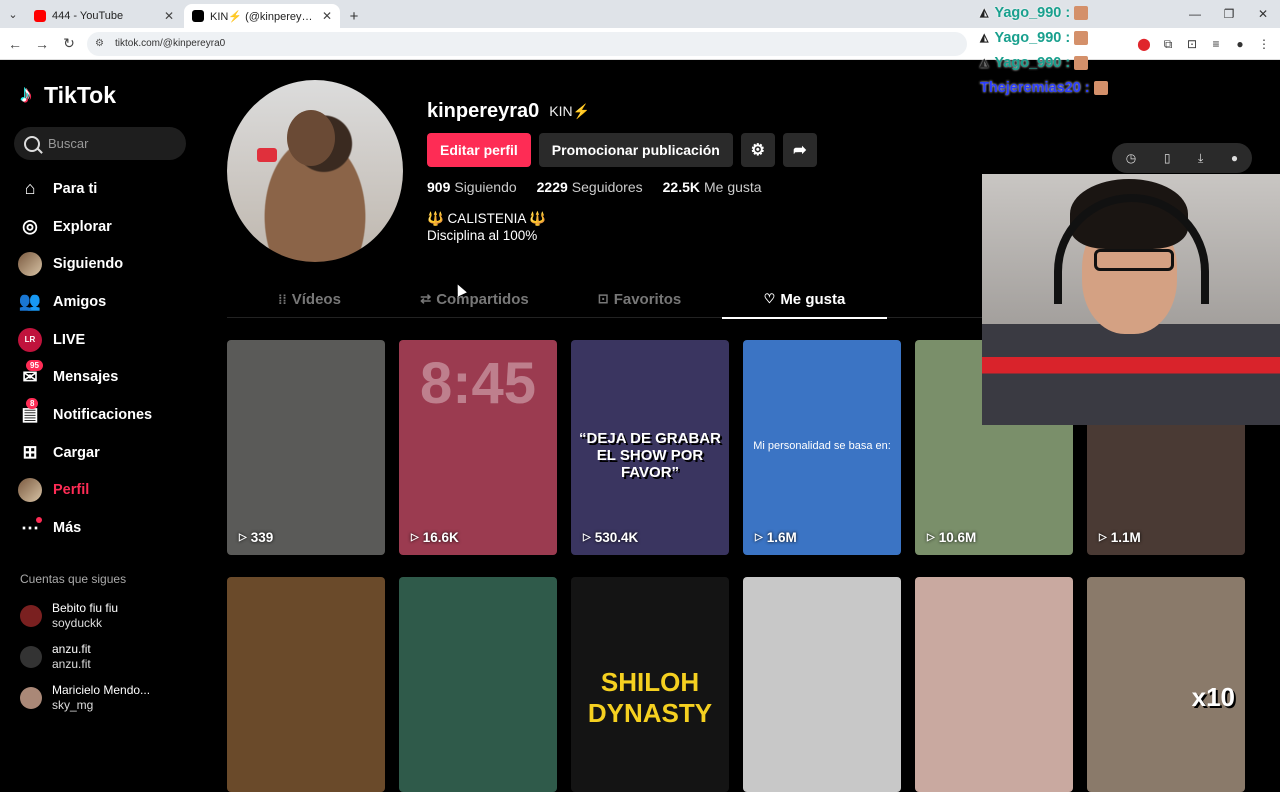 The image size is (1280, 792). I want to click on settings-gear-icon: ⚙, so click(757, 150).